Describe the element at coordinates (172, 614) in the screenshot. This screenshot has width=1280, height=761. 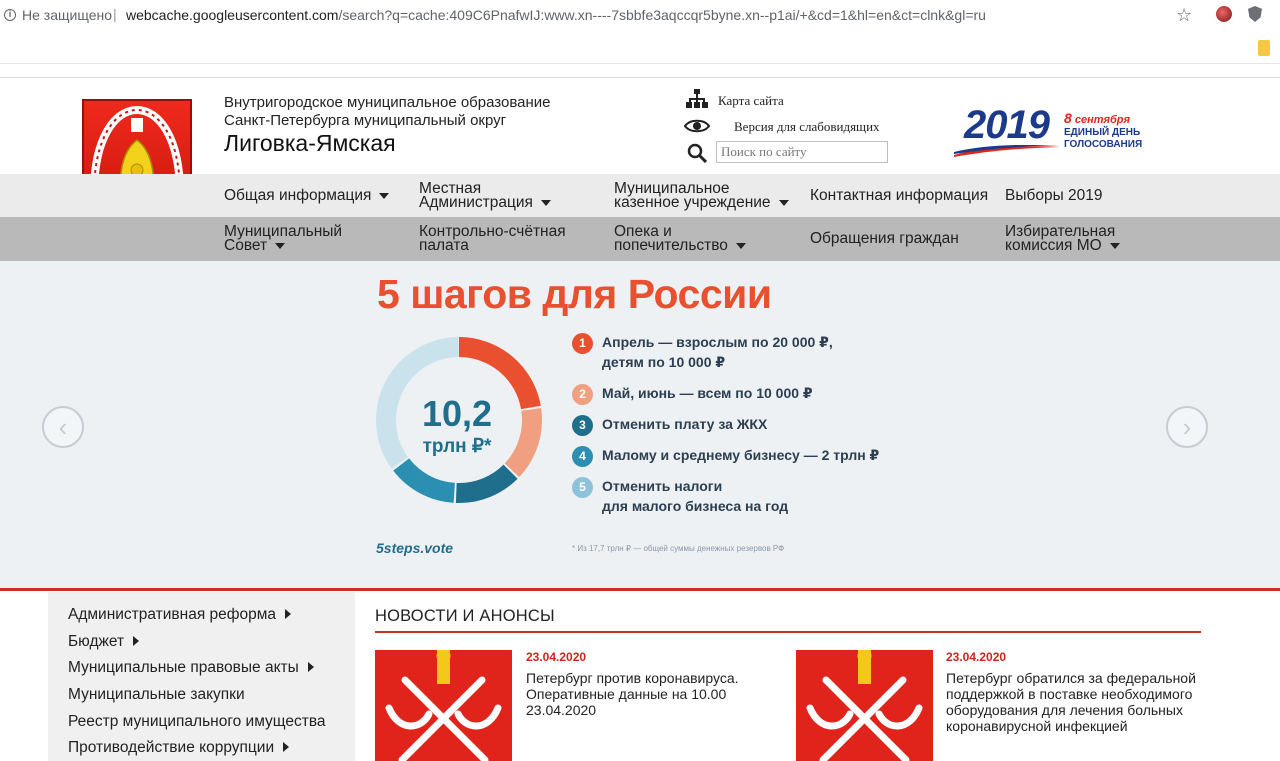
I see `sidebar-item-label: Административная реформа` at that location.